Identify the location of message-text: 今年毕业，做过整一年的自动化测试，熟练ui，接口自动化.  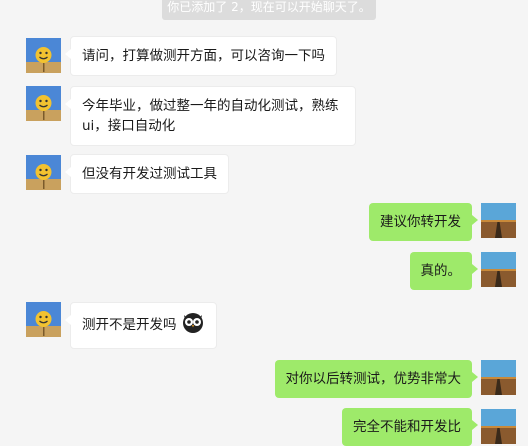
(210, 116).